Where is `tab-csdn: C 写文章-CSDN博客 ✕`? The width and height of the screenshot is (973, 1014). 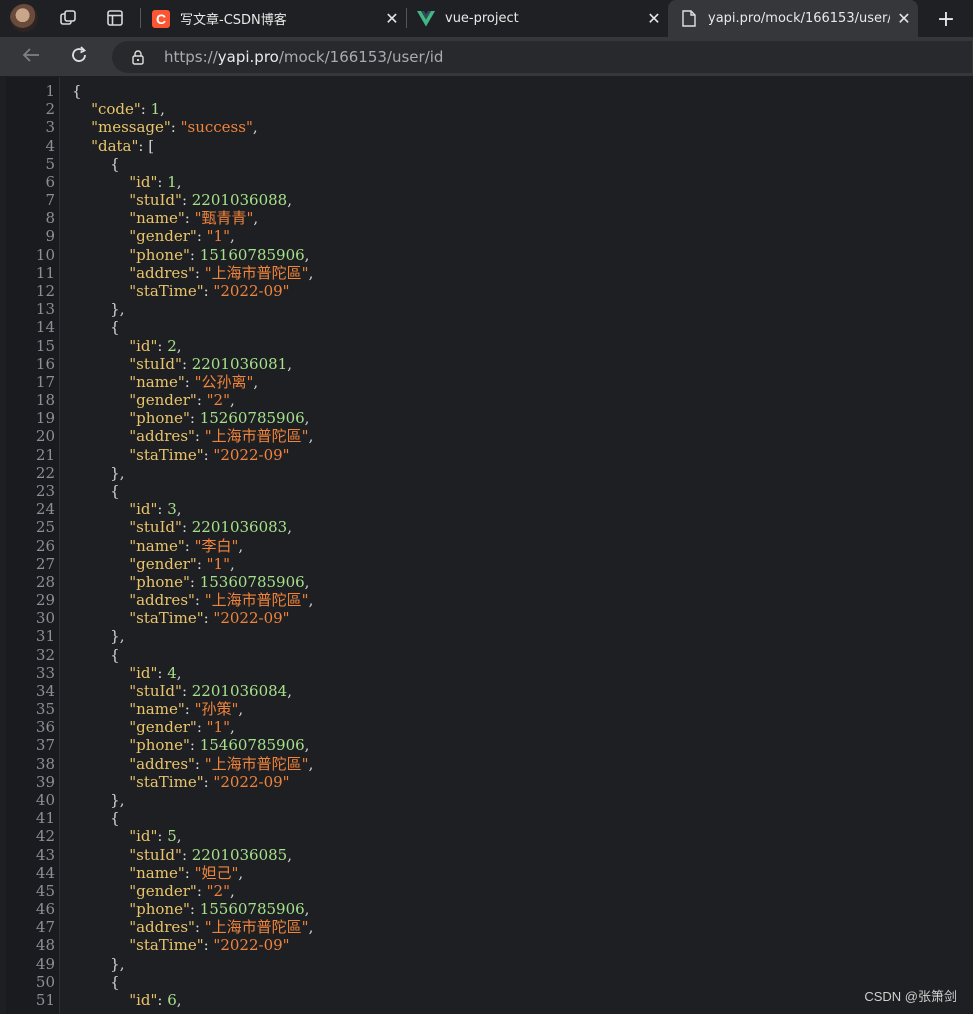 tab-csdn: C 写文章-CSDN博客 ✕ is located at coordinates (276, 18).